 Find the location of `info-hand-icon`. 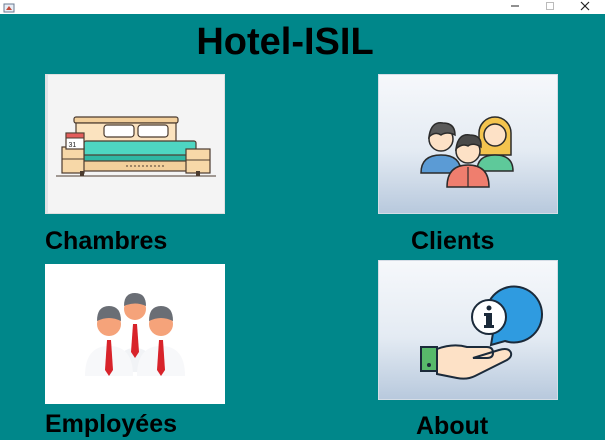

info-hand-icon is located at coordinates (481, 332).